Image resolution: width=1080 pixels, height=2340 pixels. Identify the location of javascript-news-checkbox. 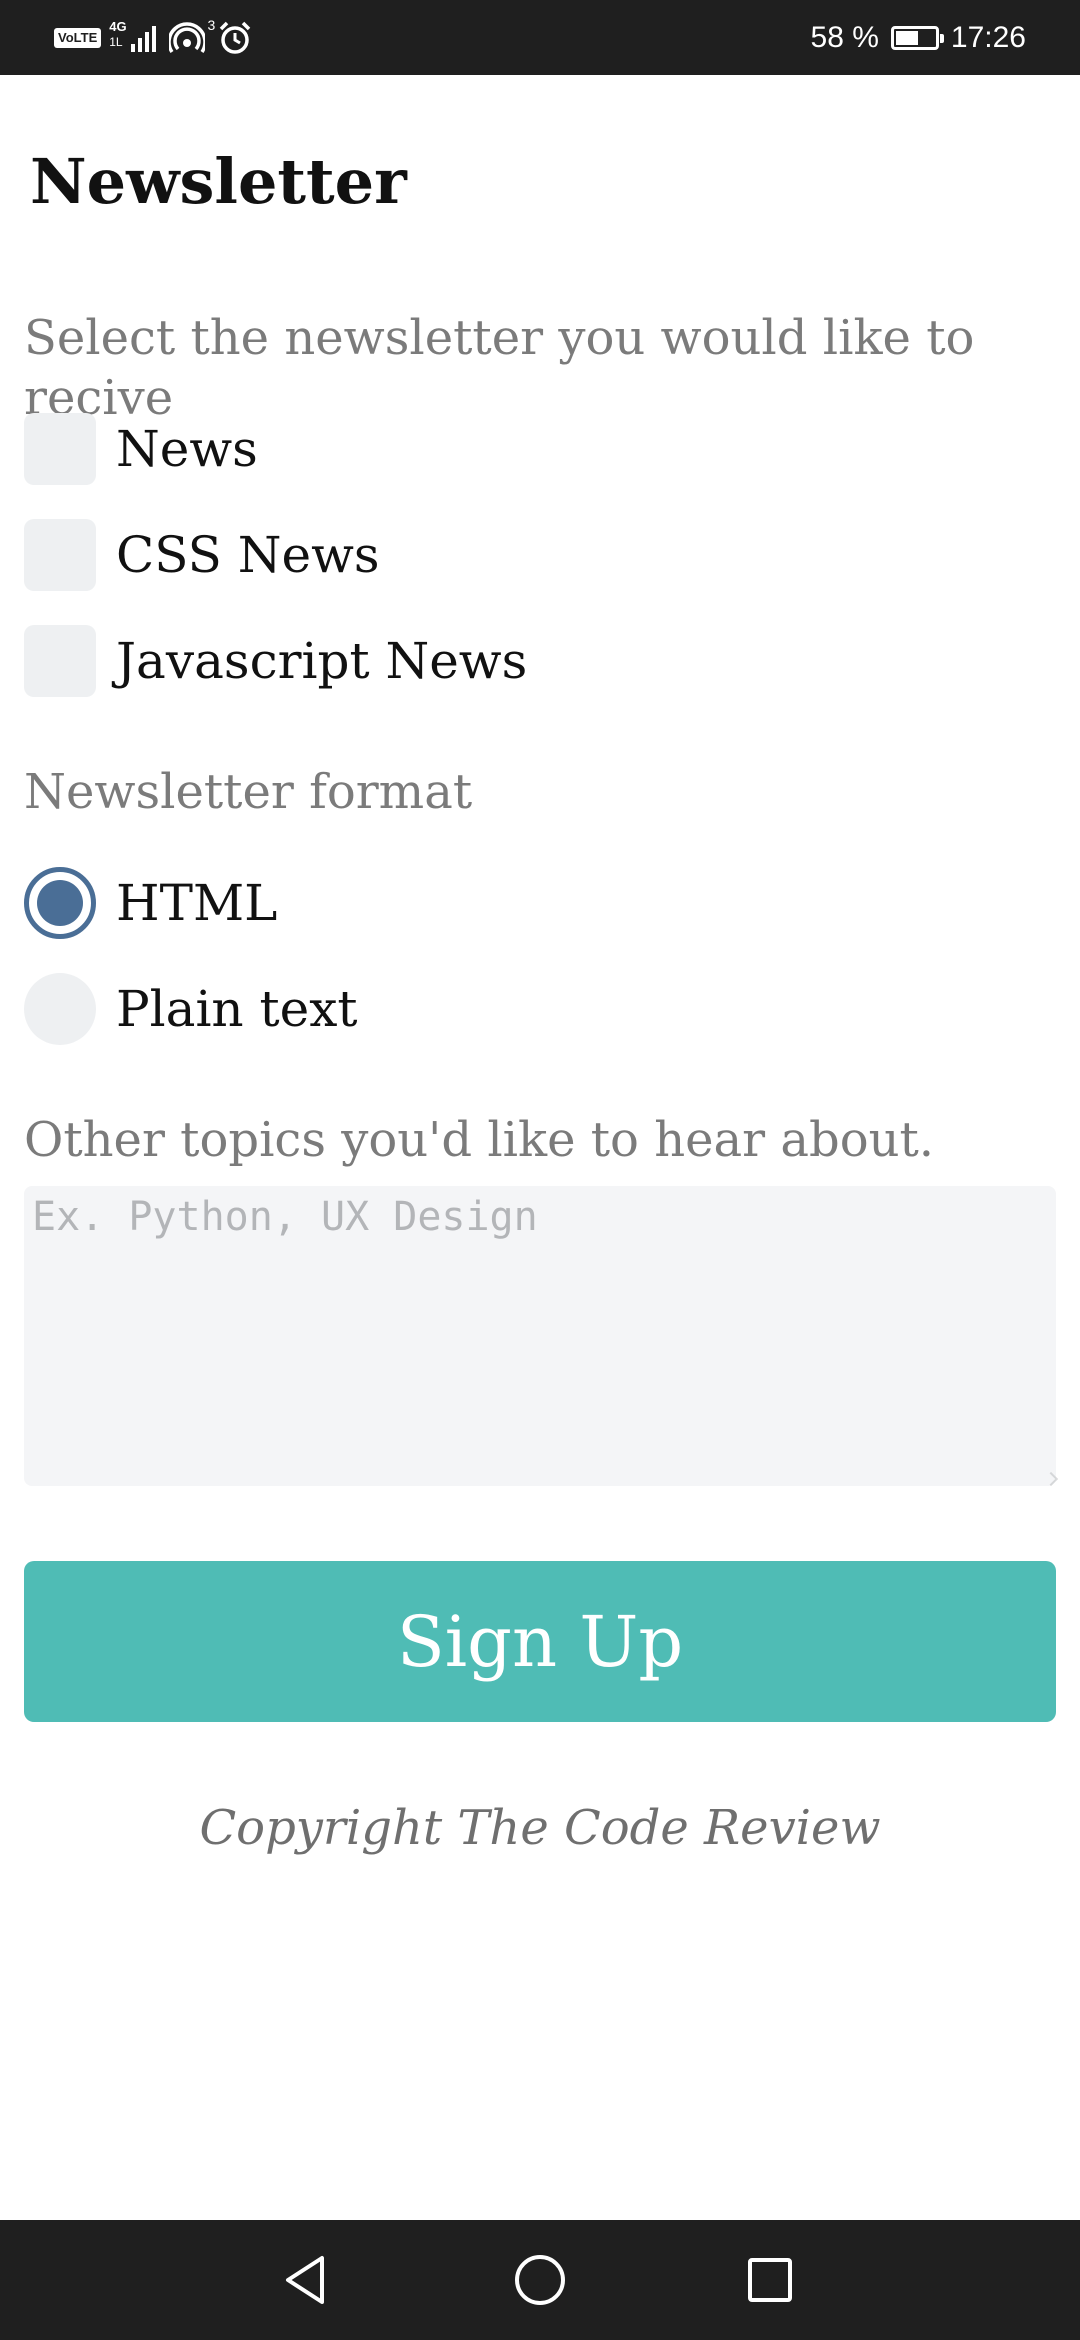
(60, 661).